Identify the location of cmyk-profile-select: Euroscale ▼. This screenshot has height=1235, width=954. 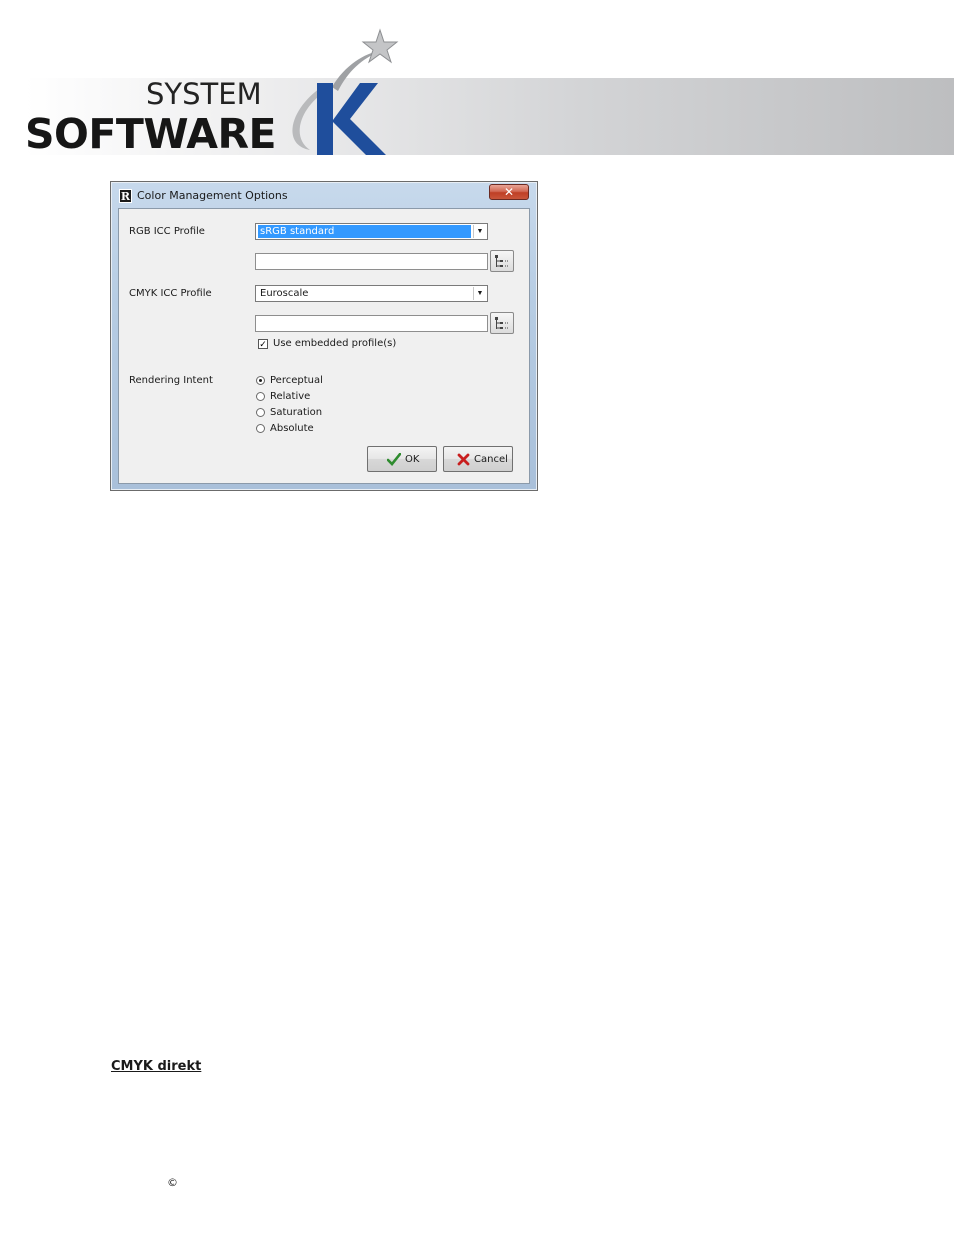
(371, 293).